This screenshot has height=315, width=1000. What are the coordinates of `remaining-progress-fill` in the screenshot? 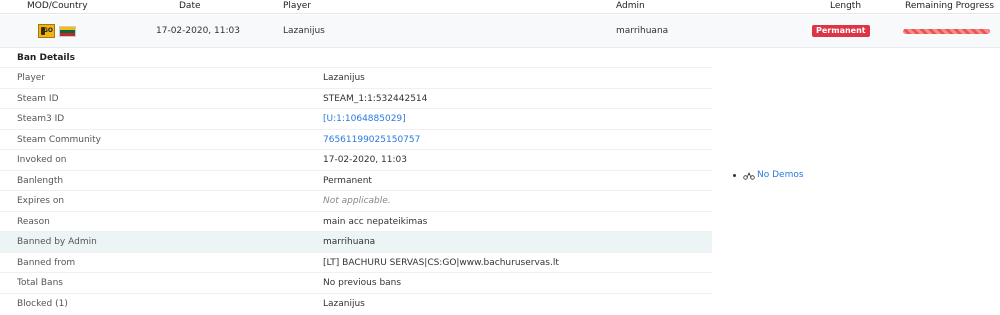 It's located at (946, 31).